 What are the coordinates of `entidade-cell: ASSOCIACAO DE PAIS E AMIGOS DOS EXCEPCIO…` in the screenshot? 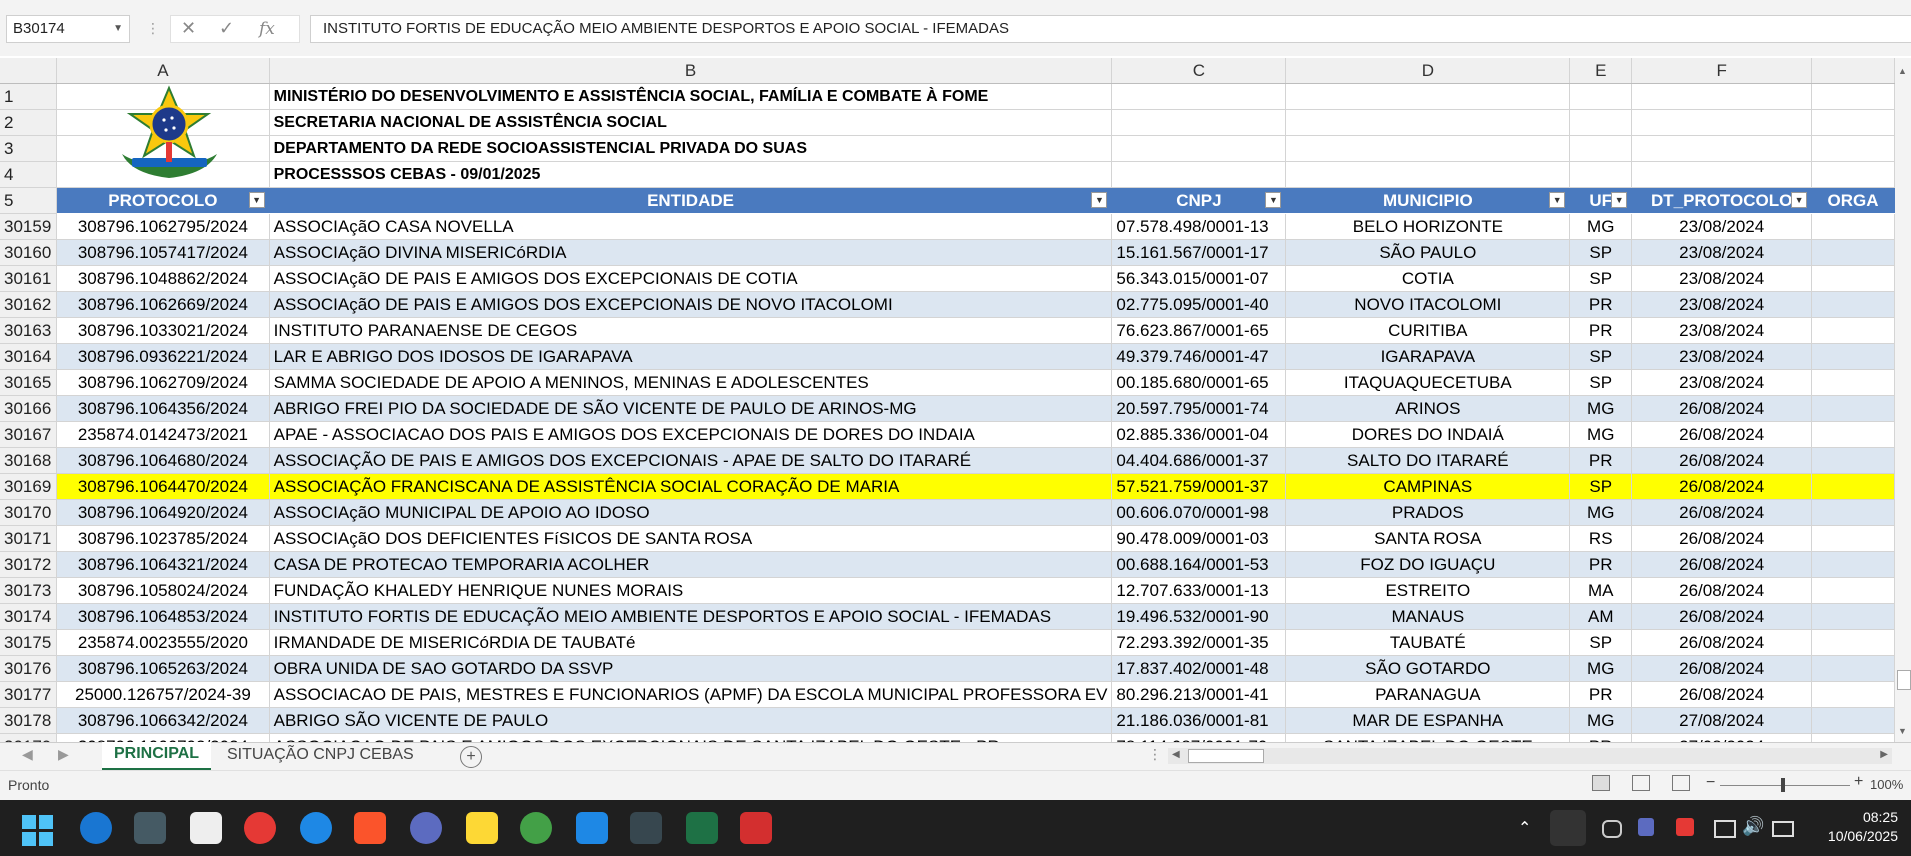 It's located at (691, 737).